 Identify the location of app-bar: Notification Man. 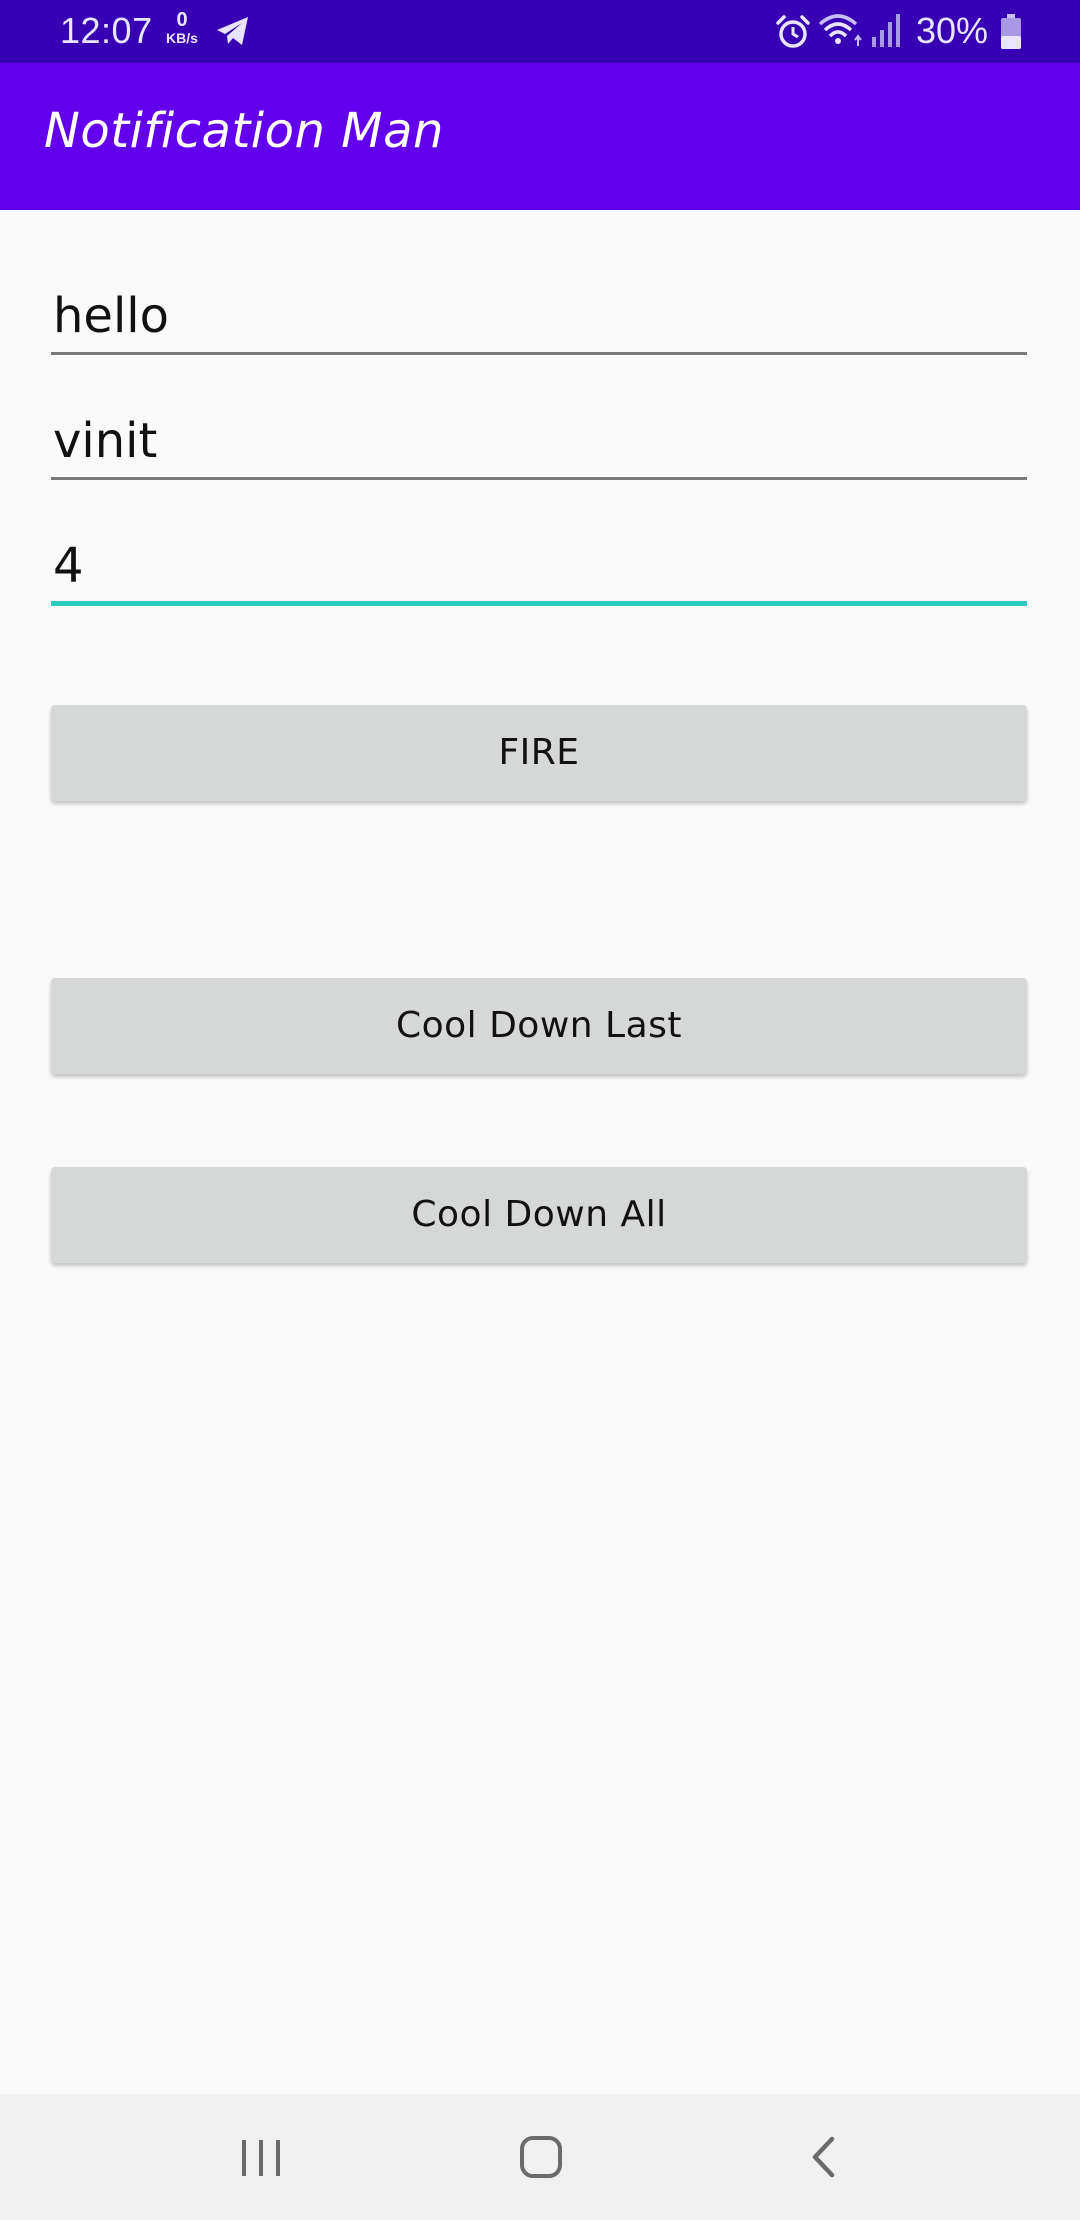
(540, 136).